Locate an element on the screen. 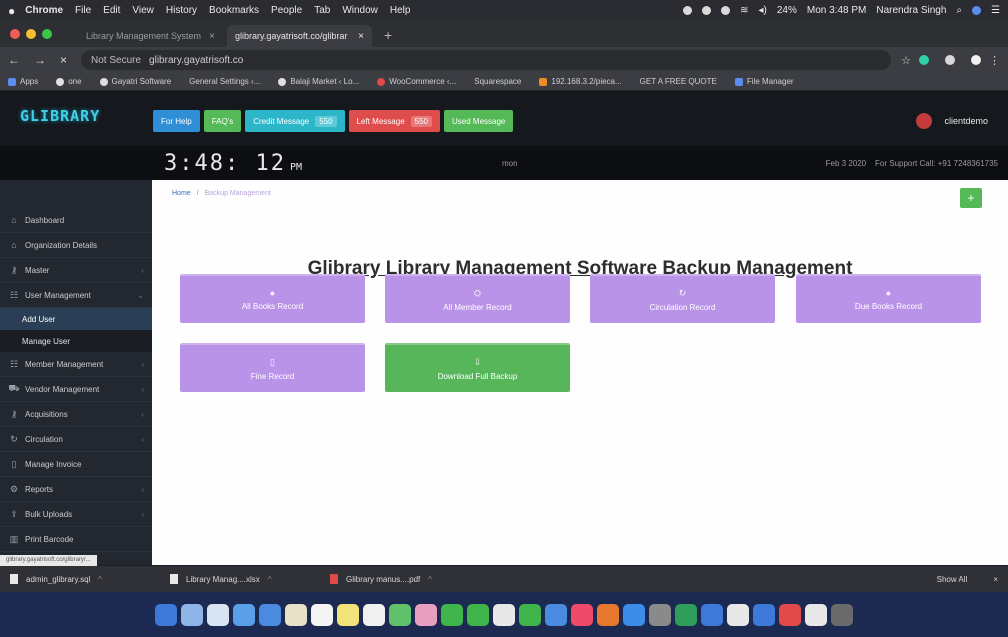 The height and width of the screenshot is (637, 1008). sidebar-subitem-add-user: Add User is located at coordinates (76, 319).